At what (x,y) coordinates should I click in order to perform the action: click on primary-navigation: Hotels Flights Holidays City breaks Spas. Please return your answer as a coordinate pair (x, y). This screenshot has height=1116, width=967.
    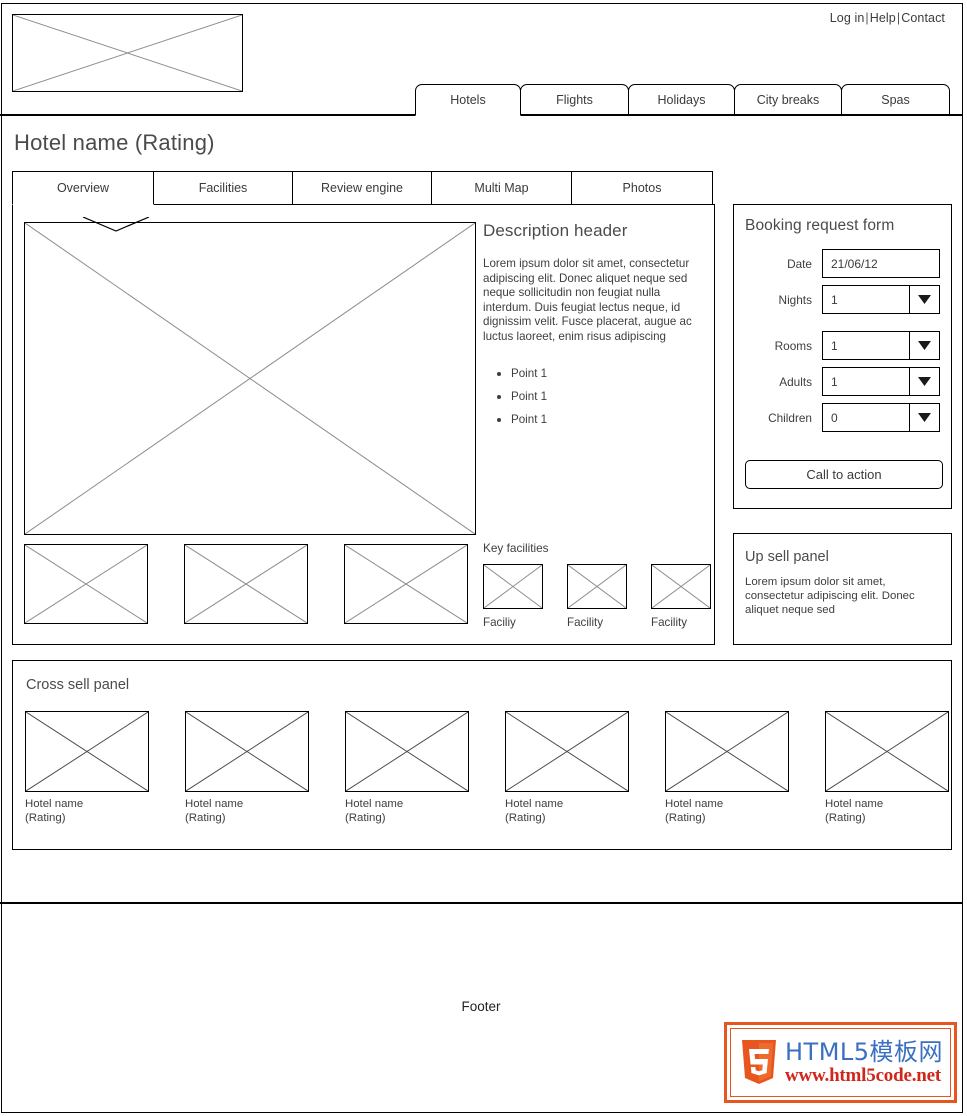
    Looking at the image, I should click on (682, 100).